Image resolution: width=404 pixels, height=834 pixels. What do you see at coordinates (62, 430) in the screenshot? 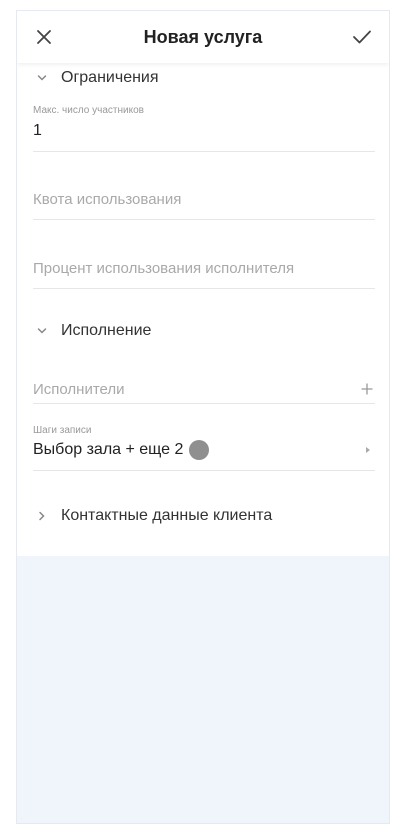
I see `booking-steps-label: Шаги записи` at bounding box center [62, 430].